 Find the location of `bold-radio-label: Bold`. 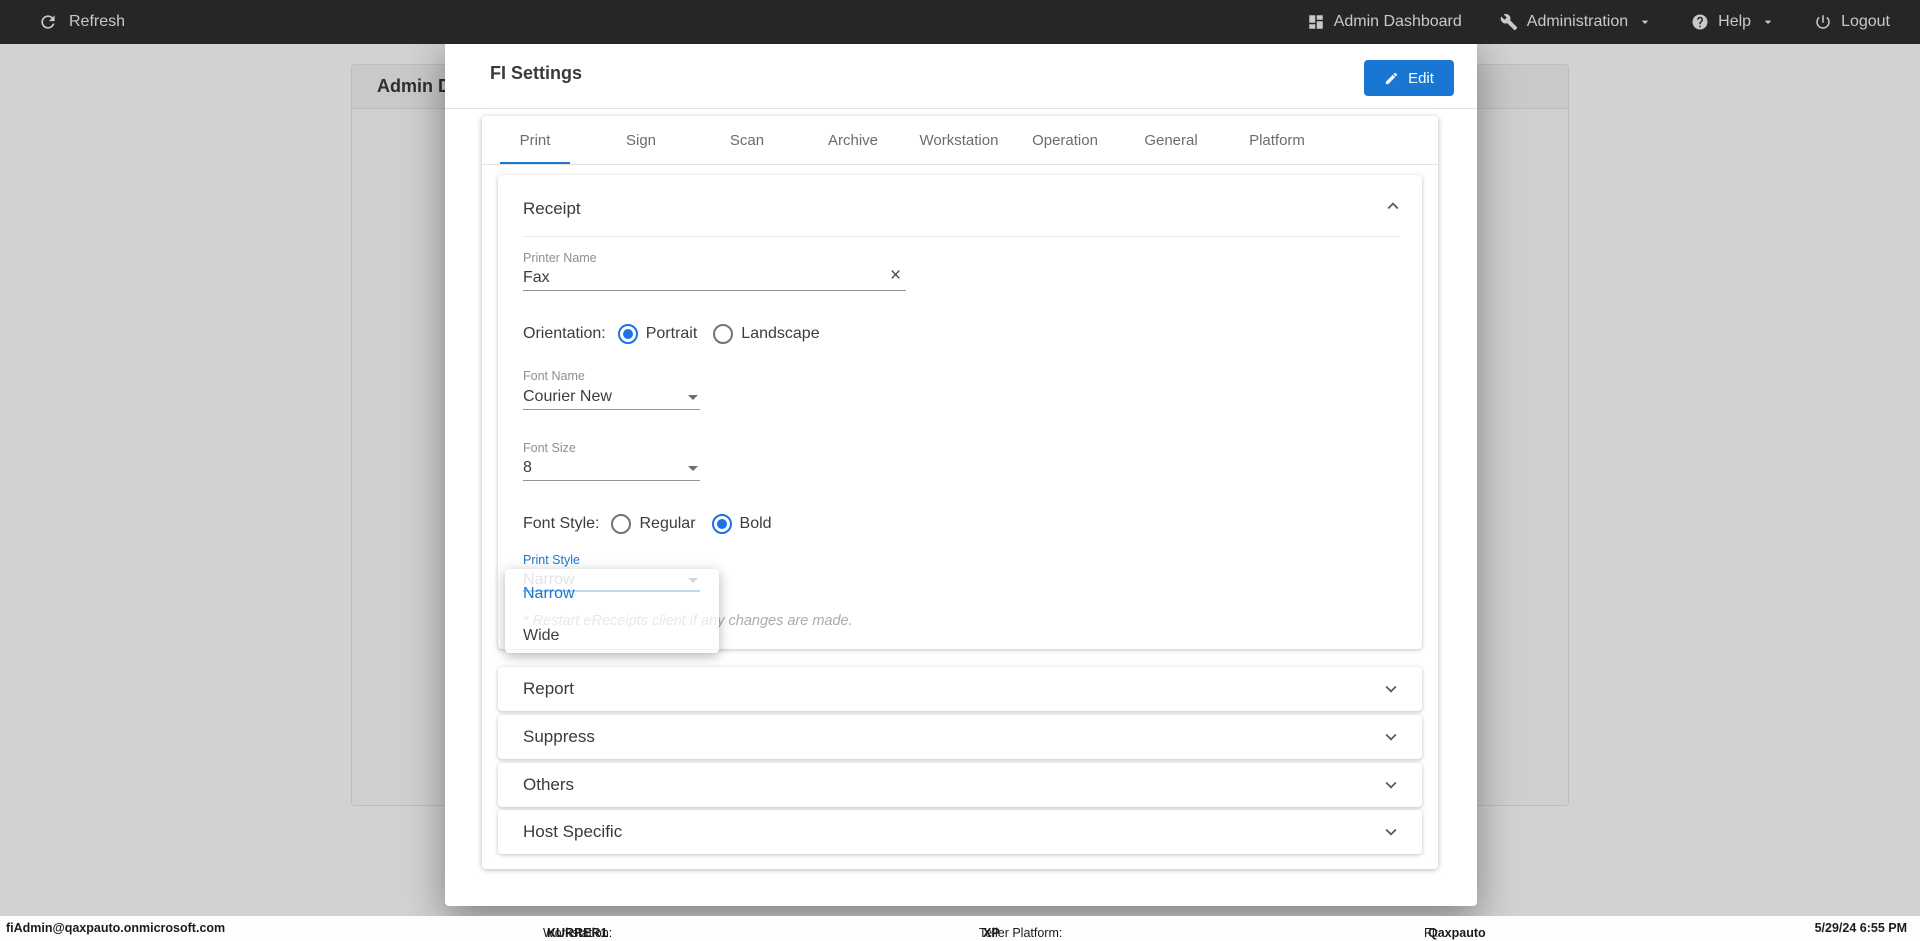

bold-radio-label: Bold is located at coordinates (756, 524).